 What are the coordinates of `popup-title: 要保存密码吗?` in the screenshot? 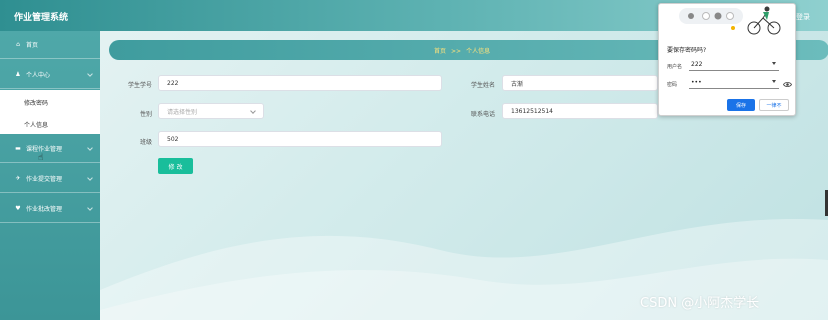 It's located at (687, 50).